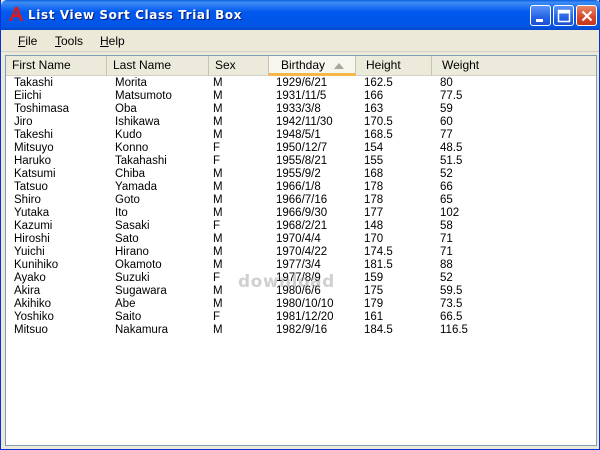  I want to click on cell-first-name: Kunihiko, so click(36, 265).